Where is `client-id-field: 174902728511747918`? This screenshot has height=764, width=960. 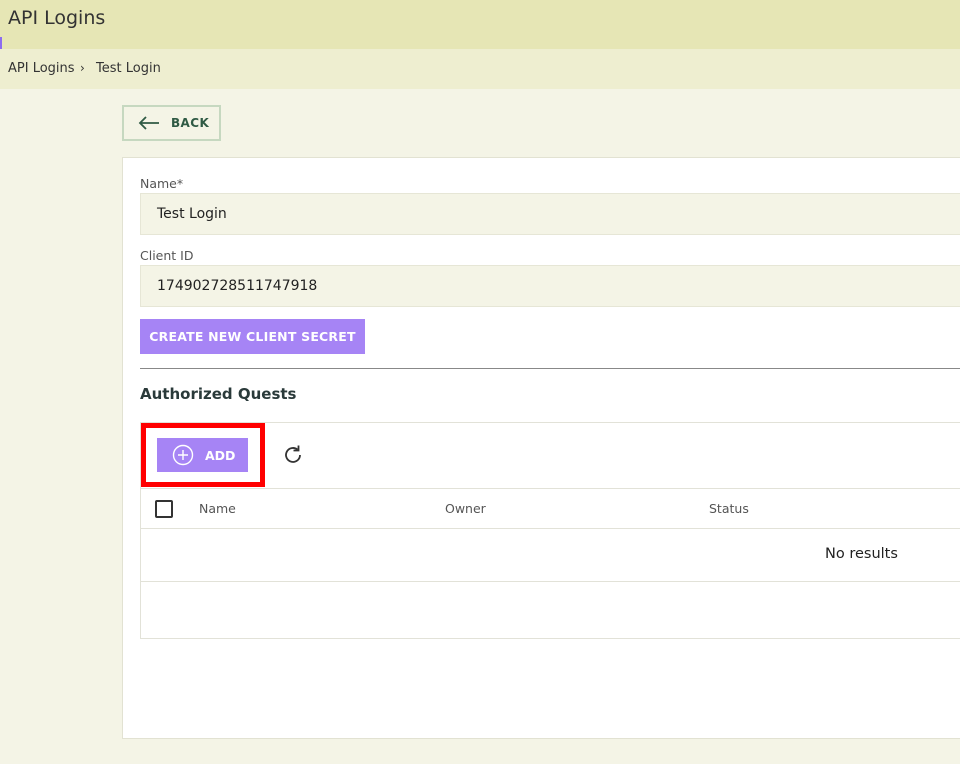 client-id-field: 174902728511747918 is located at coordinates (550, 286).